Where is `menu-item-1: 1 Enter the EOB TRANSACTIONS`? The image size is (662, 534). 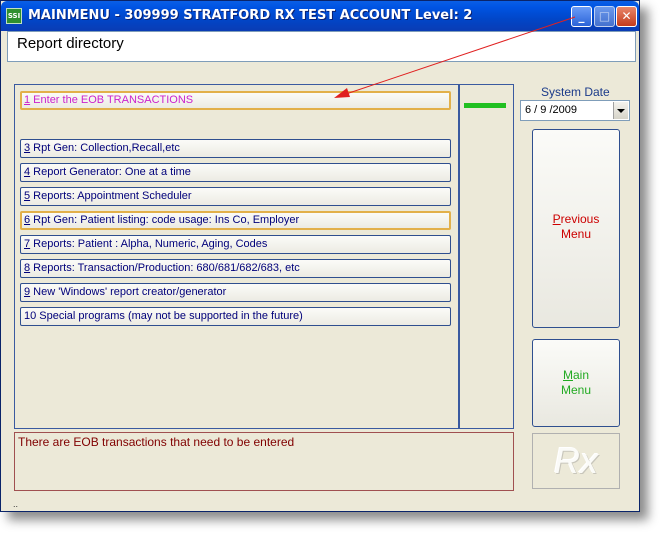 menu-item-1: 1 Enter the EOB TRANSACTIONS is located at coordinates (235, 100).